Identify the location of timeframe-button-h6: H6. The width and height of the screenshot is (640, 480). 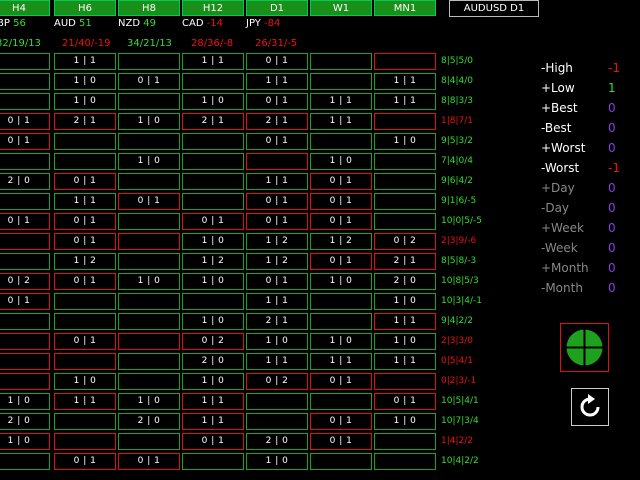
(85, 8).